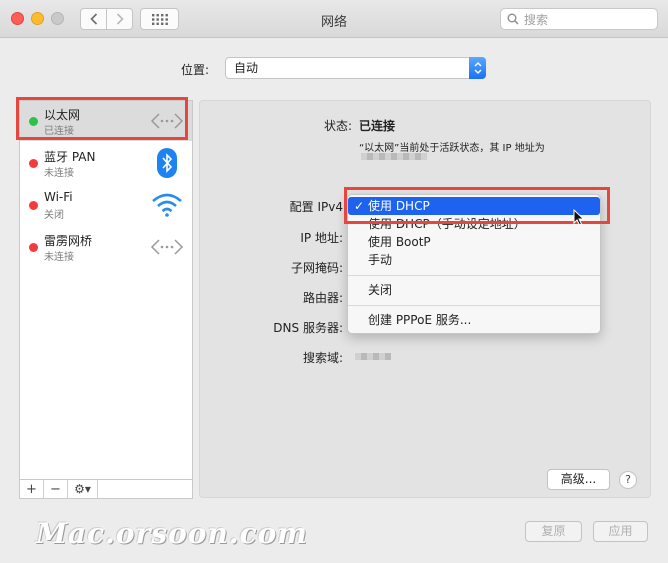  I want to click on menu-item-label: 使用 BootP, so click(399, 242).